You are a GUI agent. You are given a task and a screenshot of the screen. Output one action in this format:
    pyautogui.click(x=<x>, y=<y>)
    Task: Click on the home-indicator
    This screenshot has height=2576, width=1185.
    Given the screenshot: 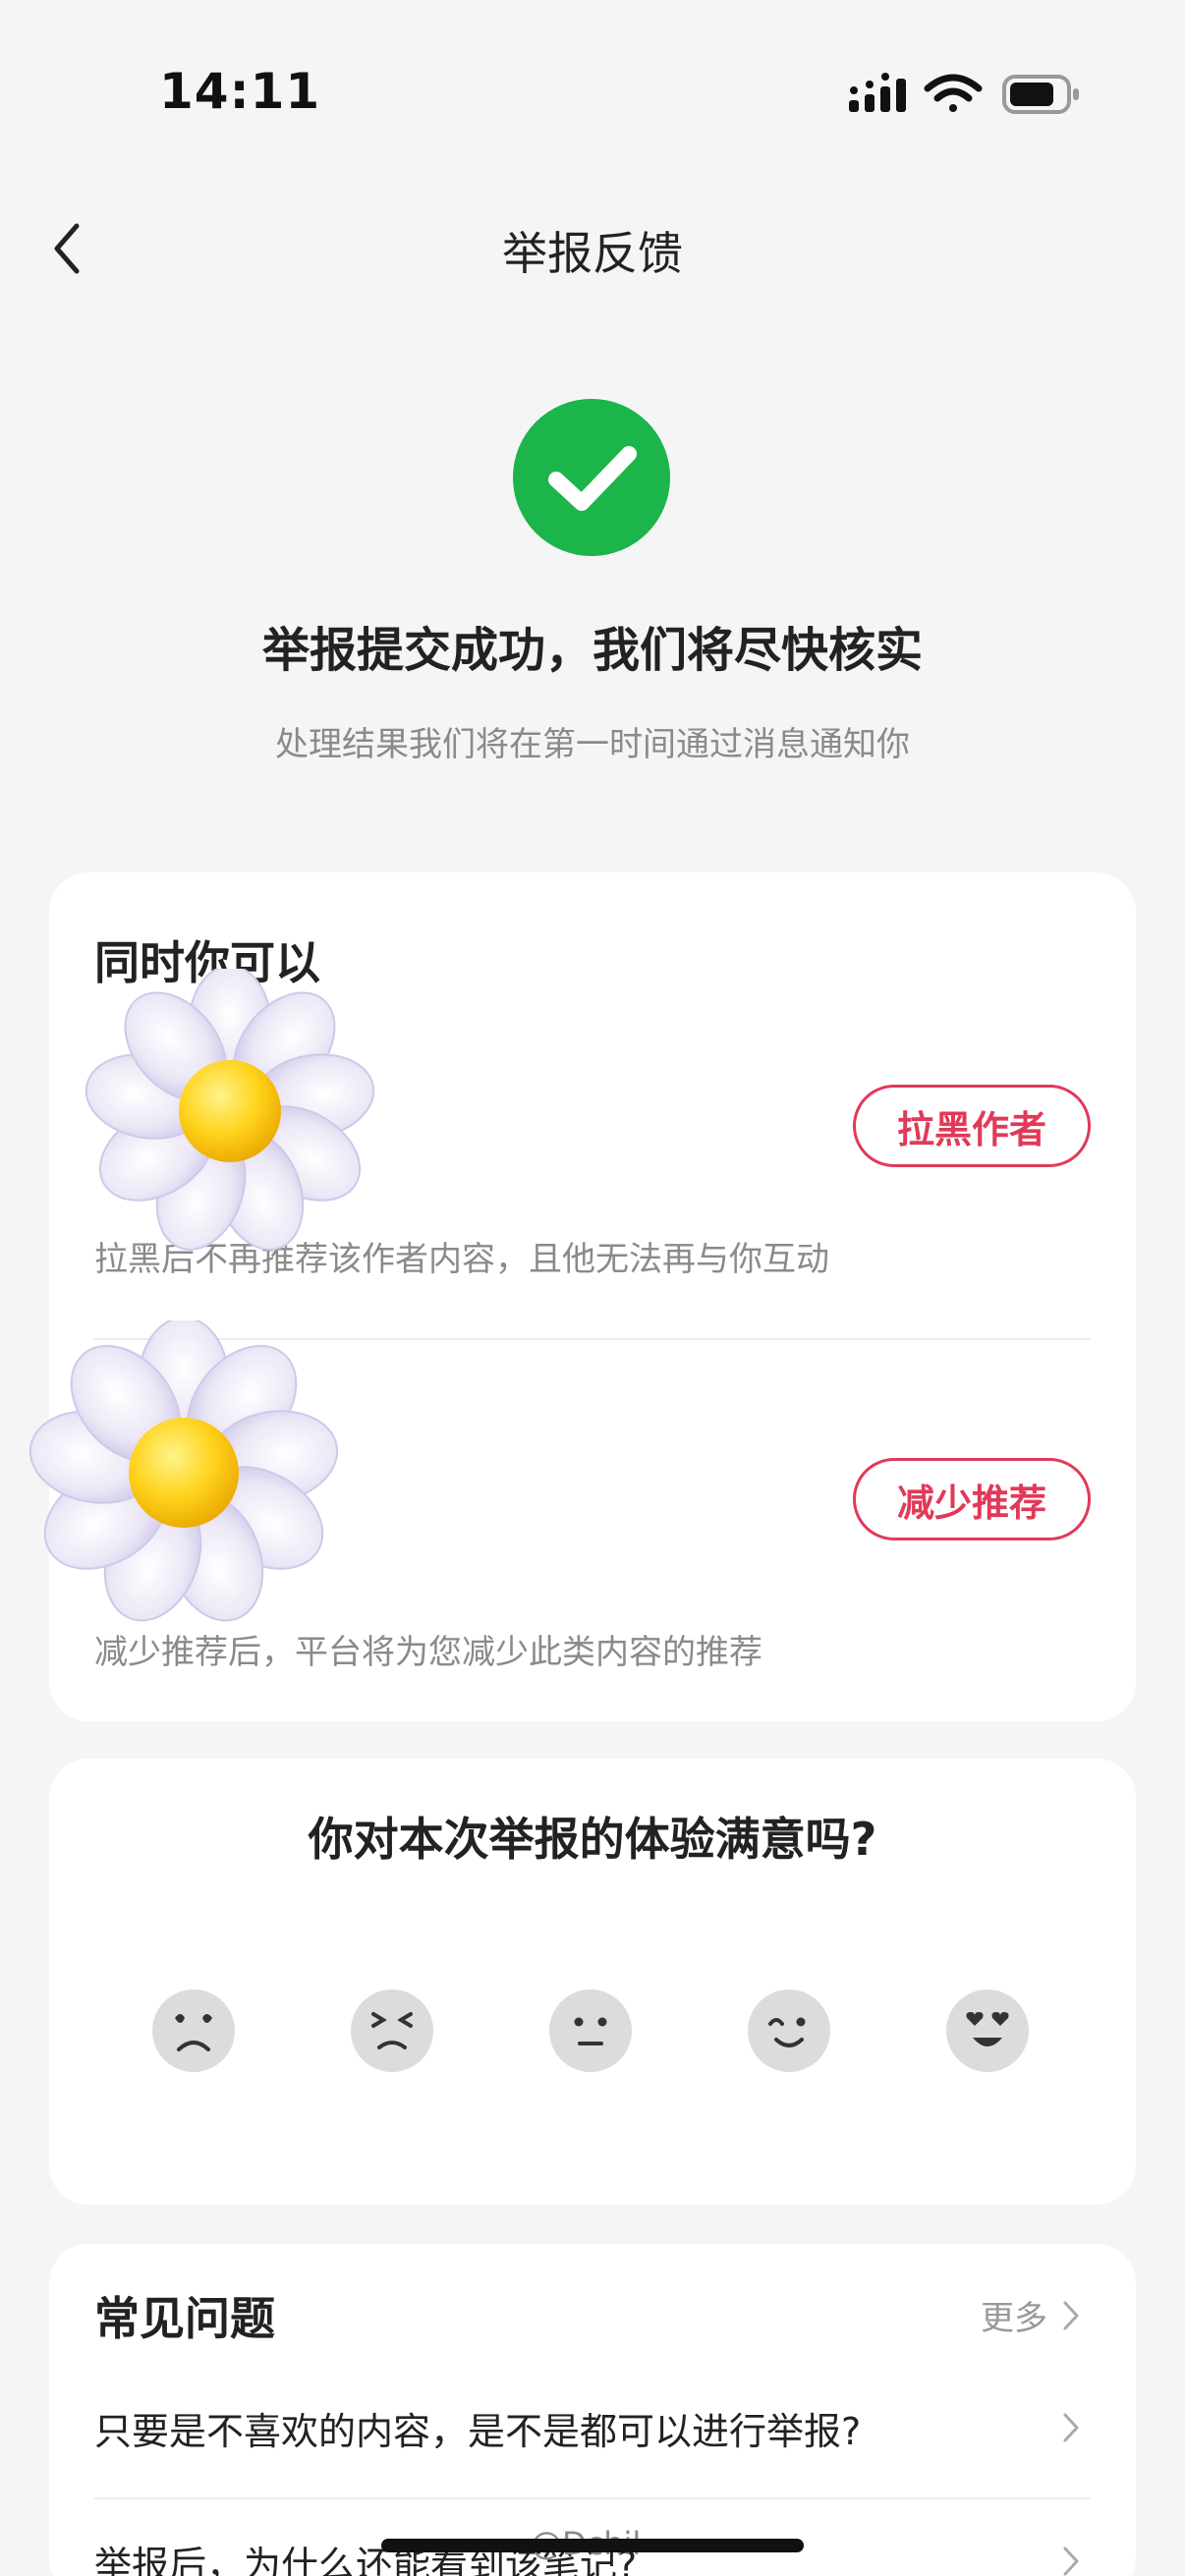 What is the action you would take?
    pyautogui.click(x=592, y=2545)
    